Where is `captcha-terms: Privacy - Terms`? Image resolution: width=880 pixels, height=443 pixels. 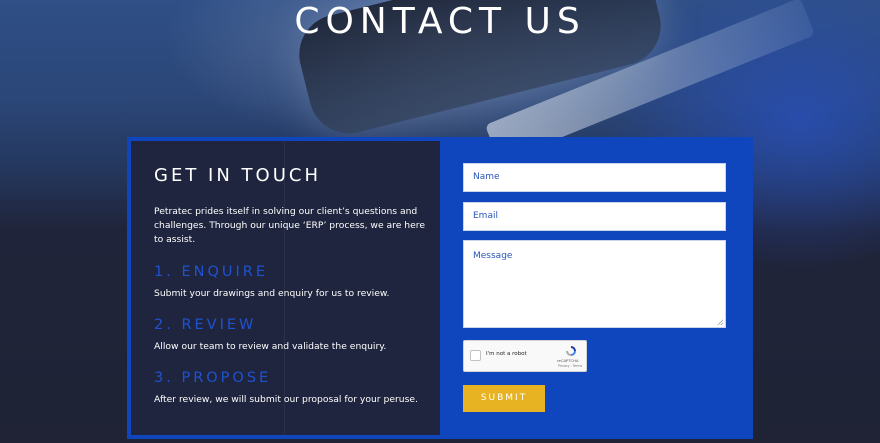 captcha-terms: Privacy - Terms is located at coordinates (570, 366).